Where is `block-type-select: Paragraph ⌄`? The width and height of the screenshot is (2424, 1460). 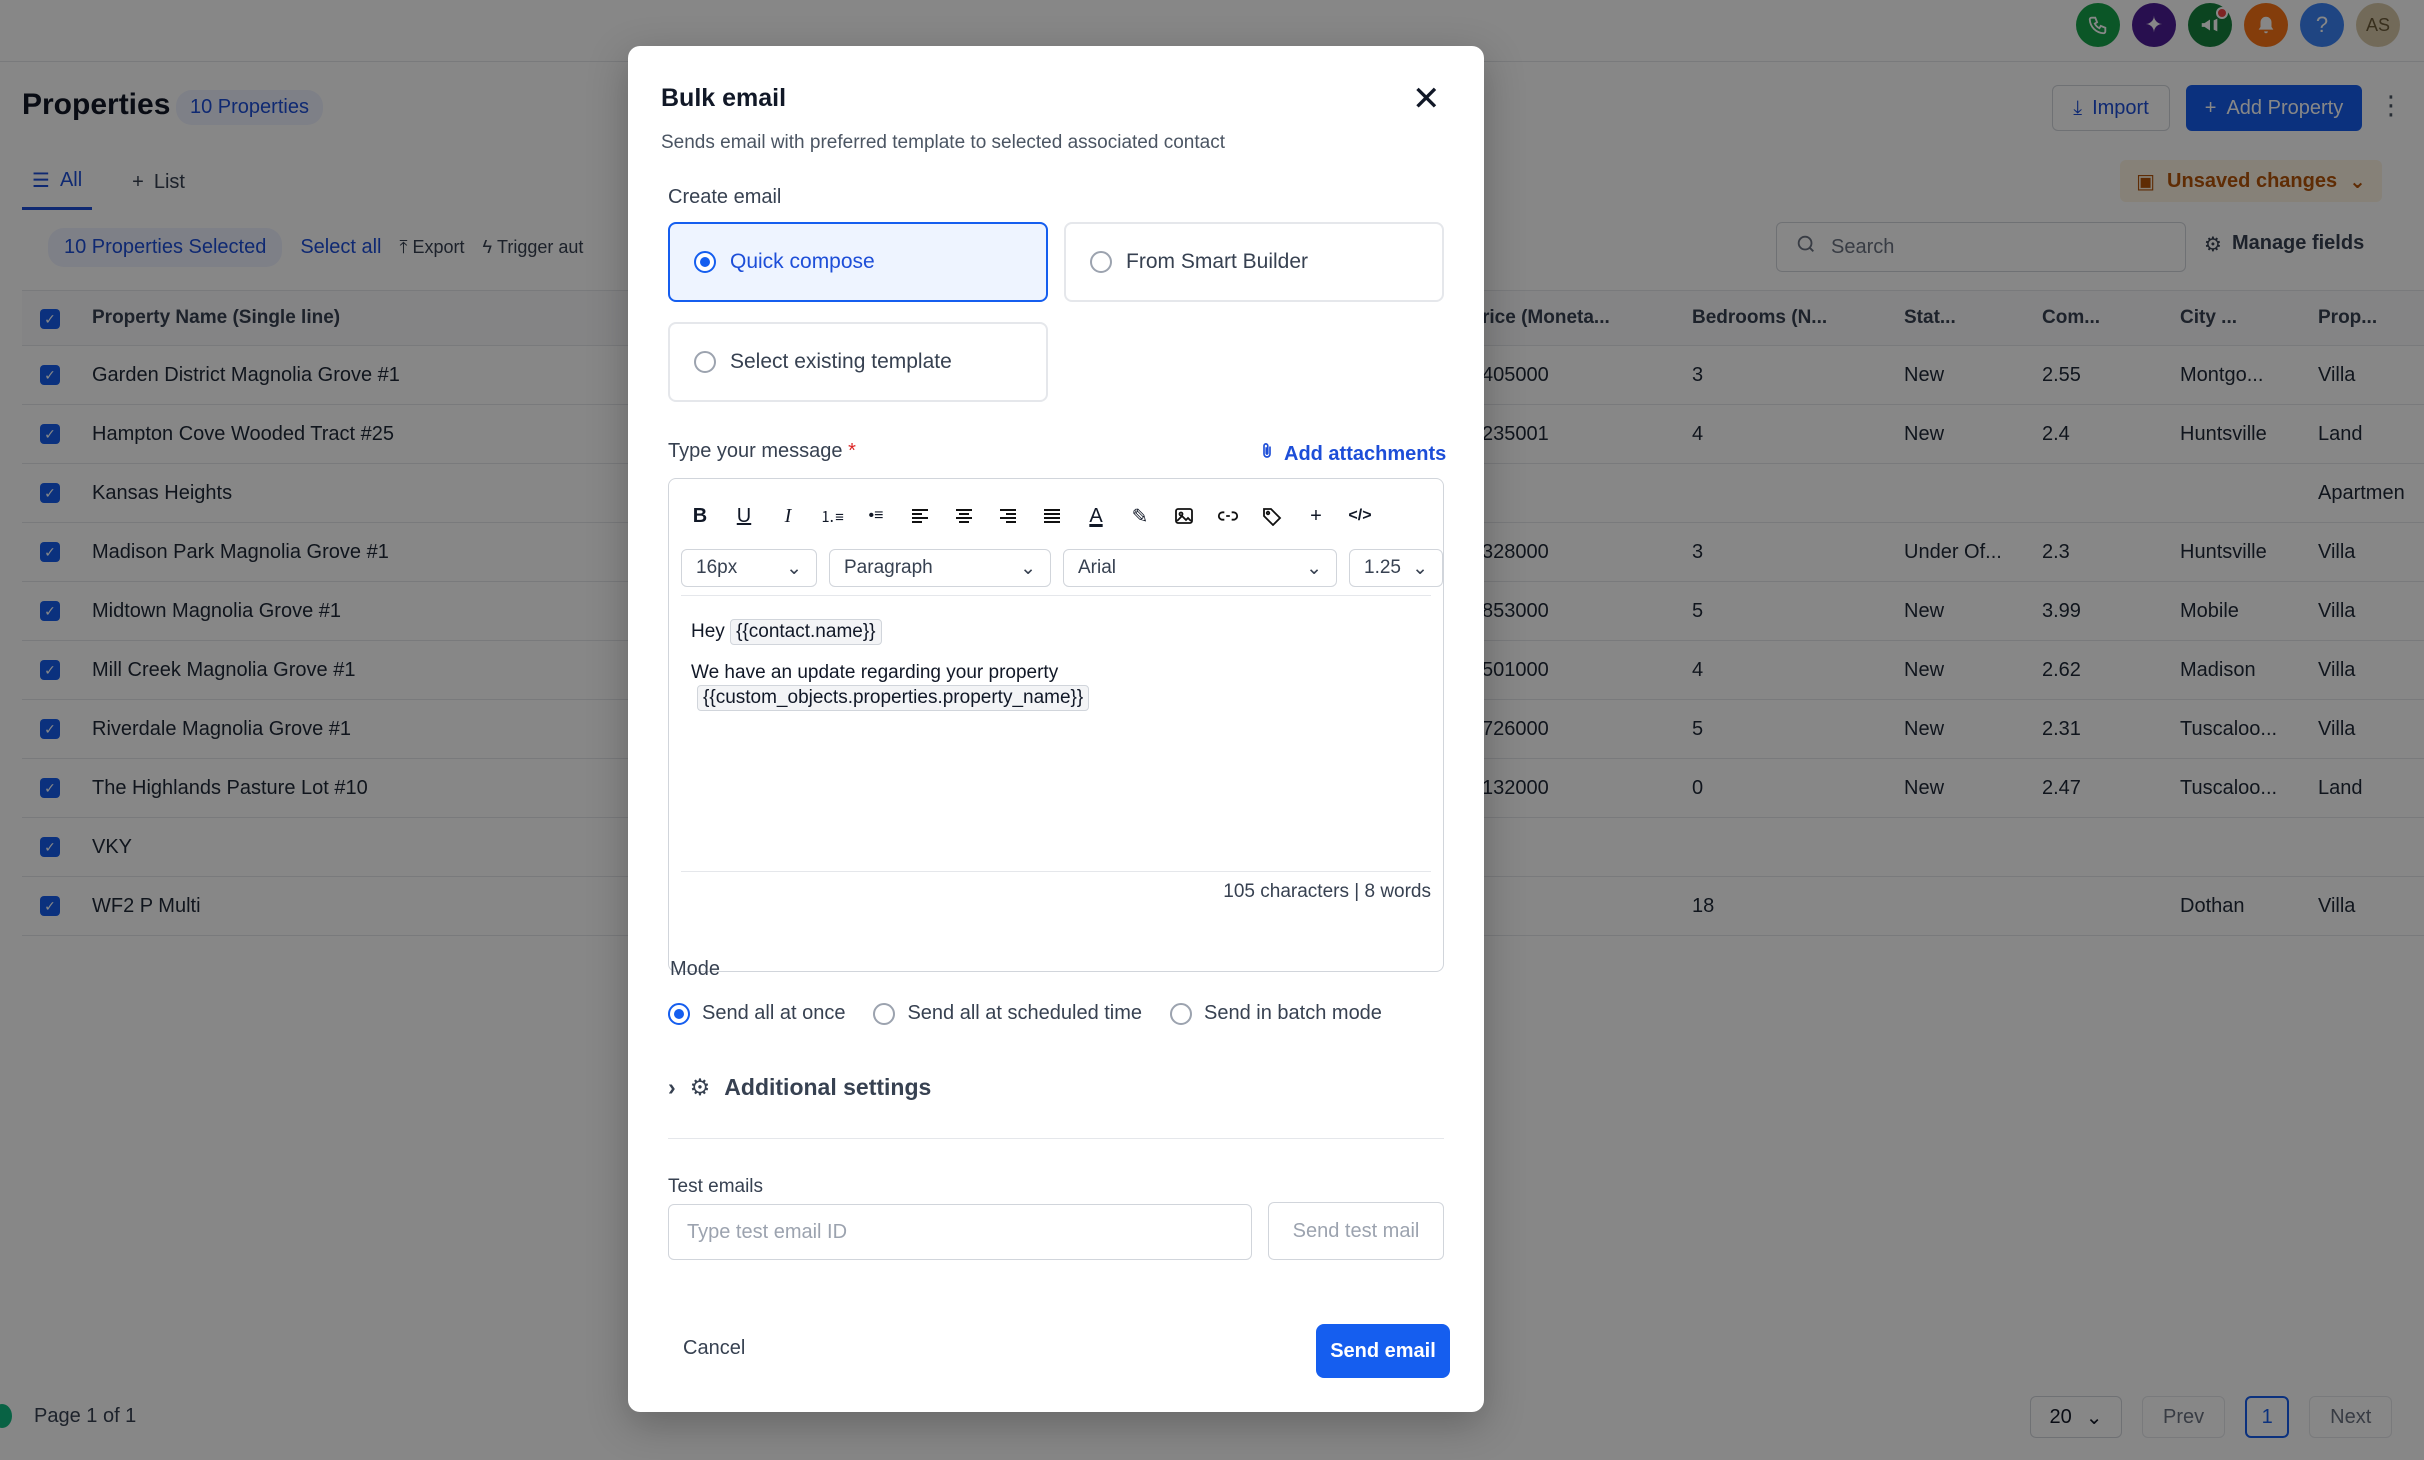 block-type-select: Paragraph ⌄ is located at coordinates (940, 568).